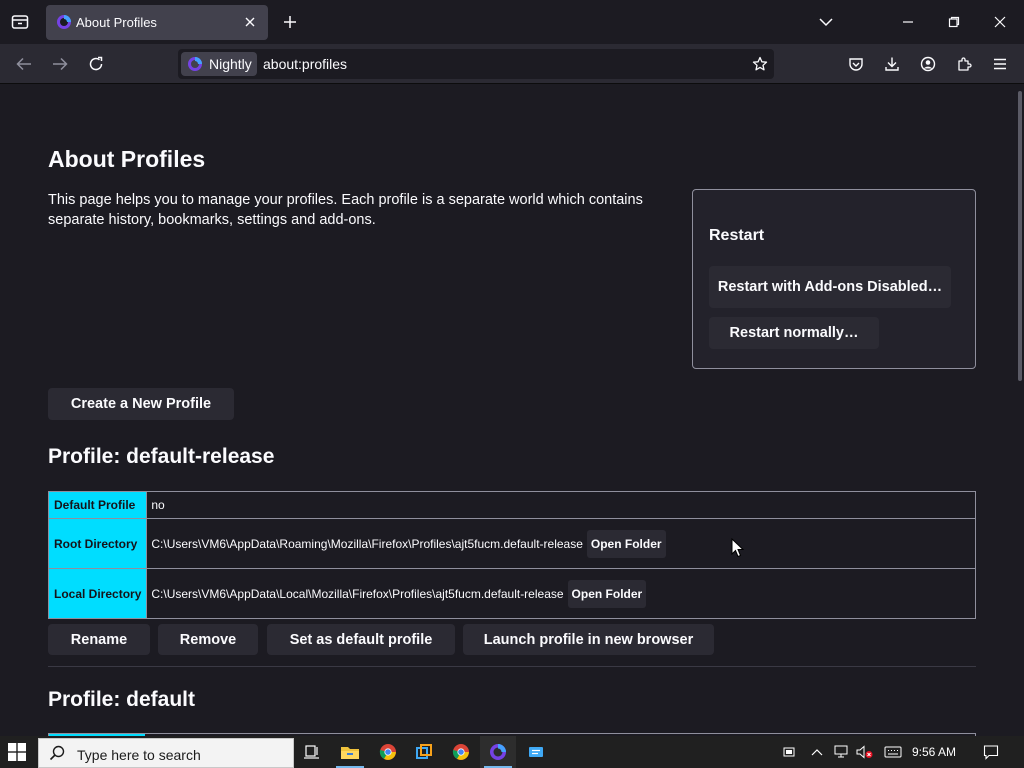  What do you see at coordinates (97, 505) in the screenshot?
I see `row-label: Default Profile` at bounding box center [97, 505].